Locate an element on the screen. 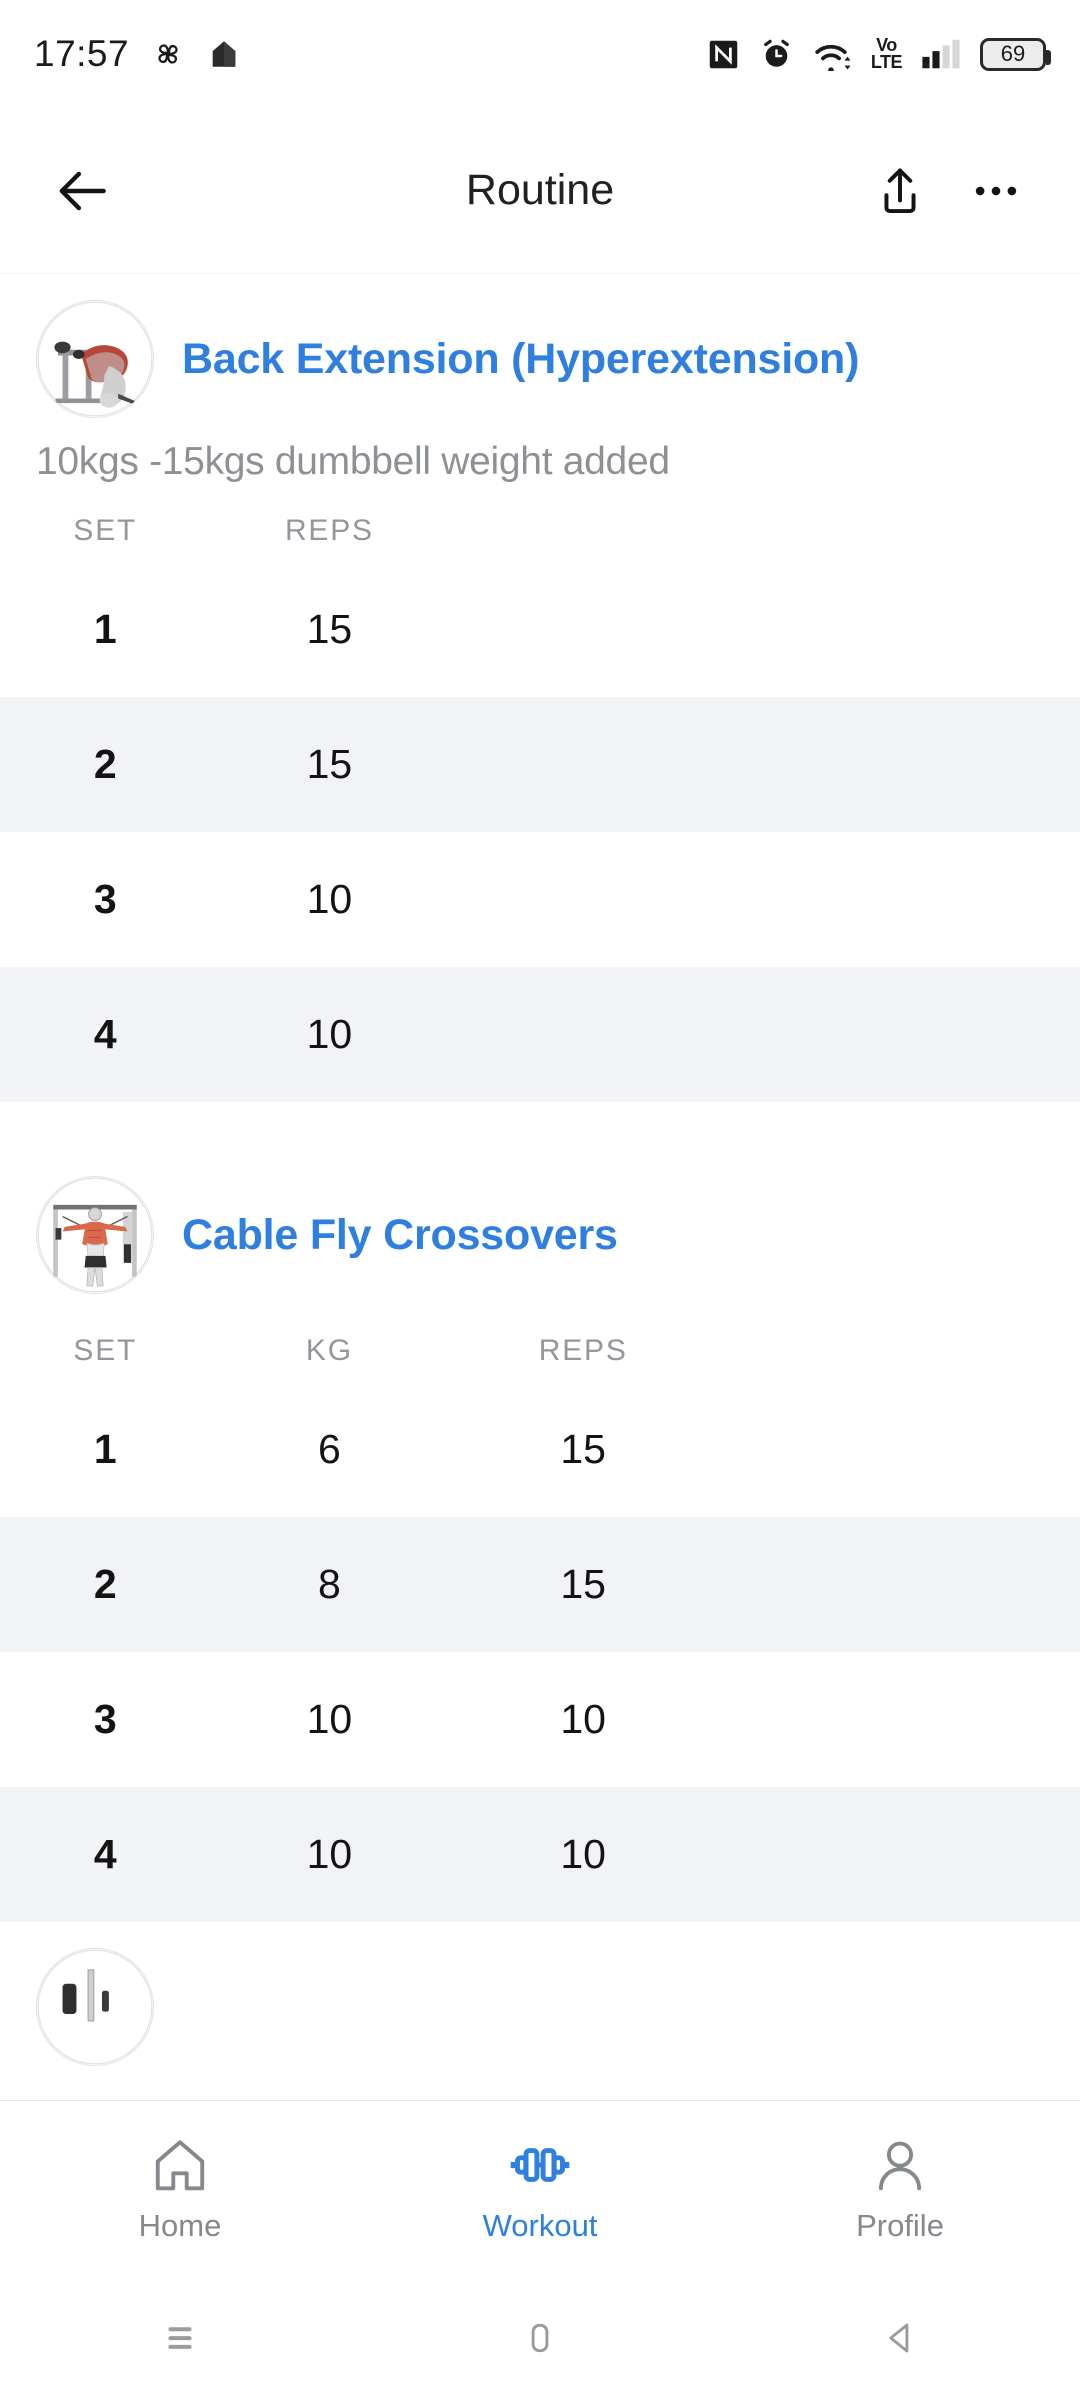 Image resolution: width=1080 pixels, height=2400 pixels. table-row: 4 10 10 is located at coordinates (540, 1854).